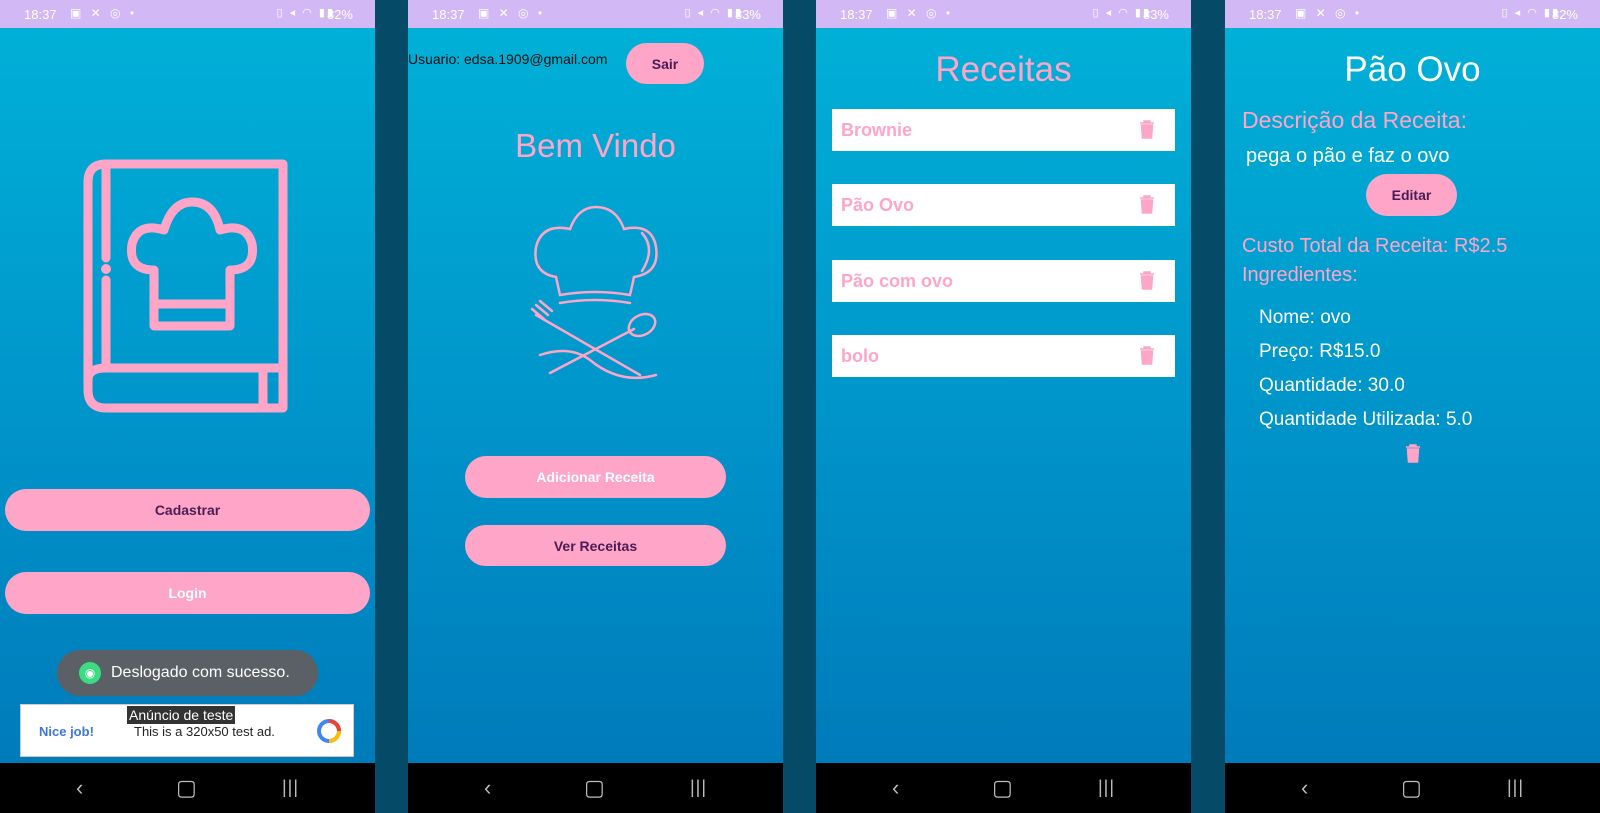 This screenshot has width=1600, height=813. Describe the element at coordinates (1412, 69) in the screenshot. I see `recipe-title: Pão Ovo` at that location.